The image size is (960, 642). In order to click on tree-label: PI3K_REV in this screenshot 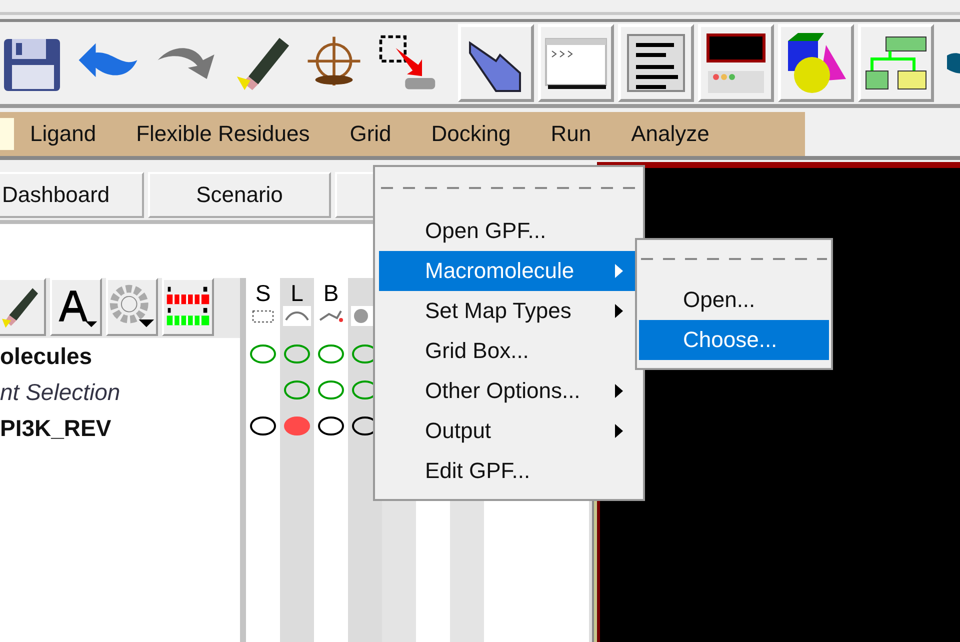, I will do `click(120, 428)`.